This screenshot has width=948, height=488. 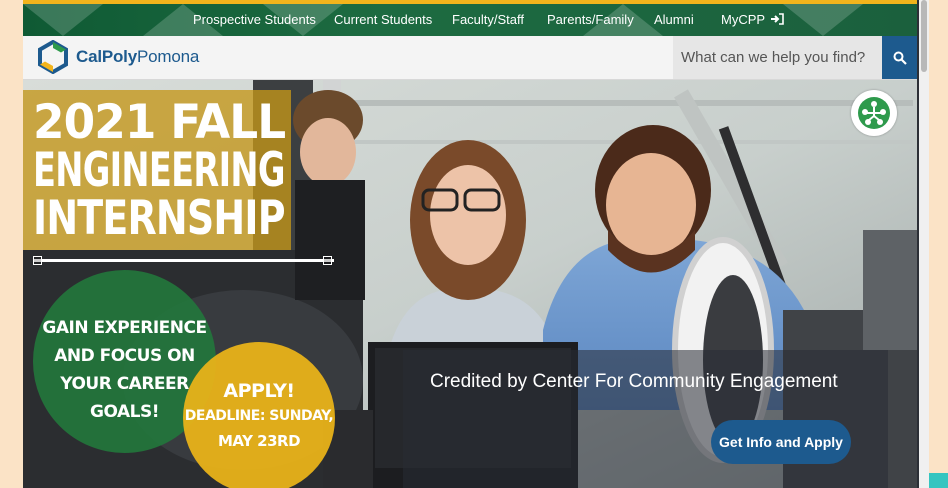 What do you see at coordinates (124, 328) in the screenshot?
I see `gain-line-1: GAIN EXPERIENCE` at bounding box center [124, 328].